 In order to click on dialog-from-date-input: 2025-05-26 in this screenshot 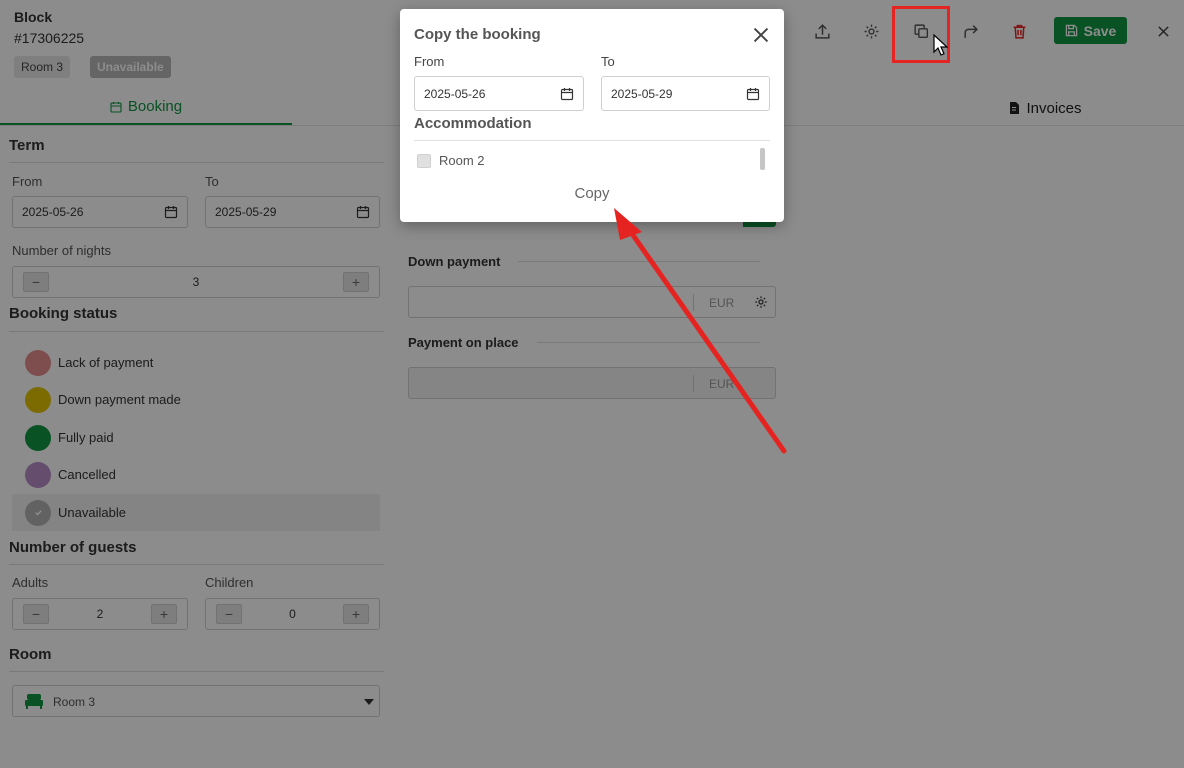, I will do `click(499, 93)`.